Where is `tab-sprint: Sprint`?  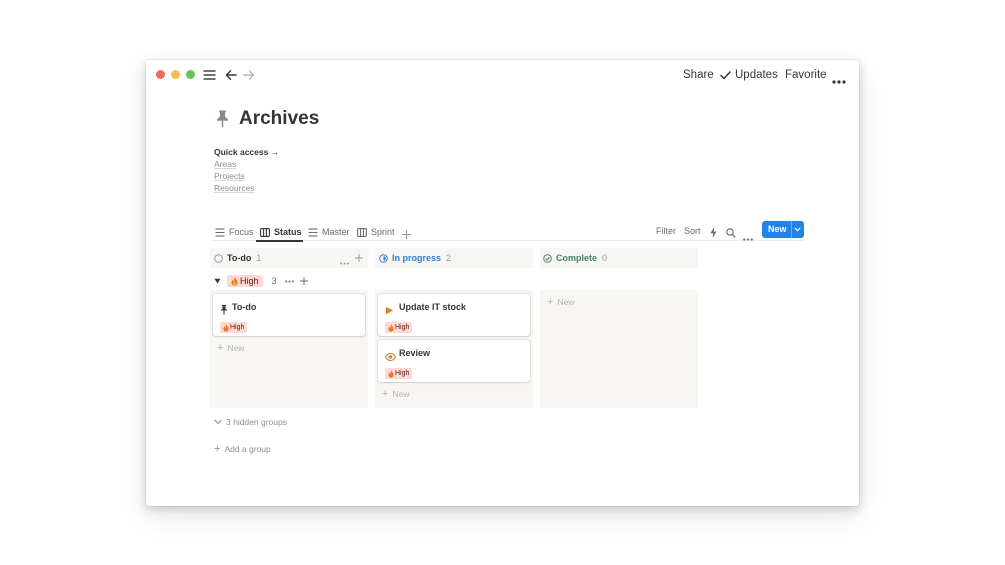 tab-sprint: Sprint is located at coordinates (376, 232).